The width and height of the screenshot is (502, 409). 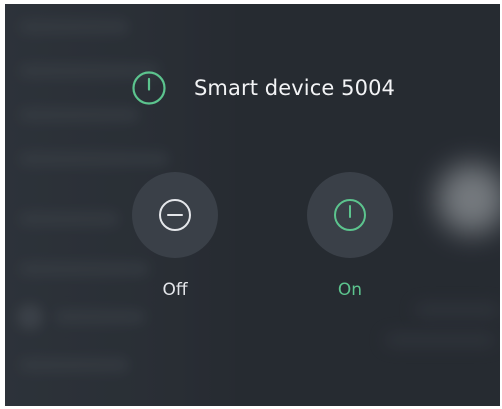 What do you see at coordinates (149, 88) in the screenshot?
I see `power-icon` at bounding box center [149, 88].